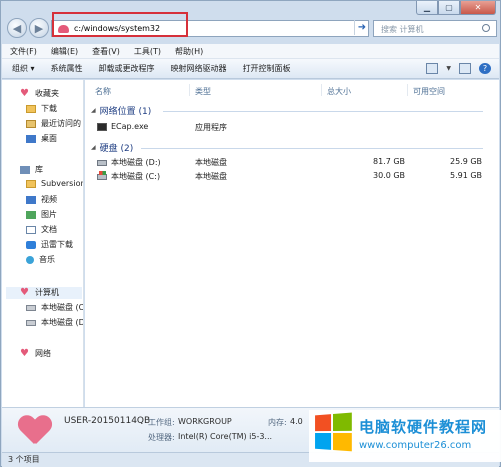  What do you see at coordinates (427, 8) in the screenshot?
I see `minimize-button: ▁` at bounding box center [427, 8].